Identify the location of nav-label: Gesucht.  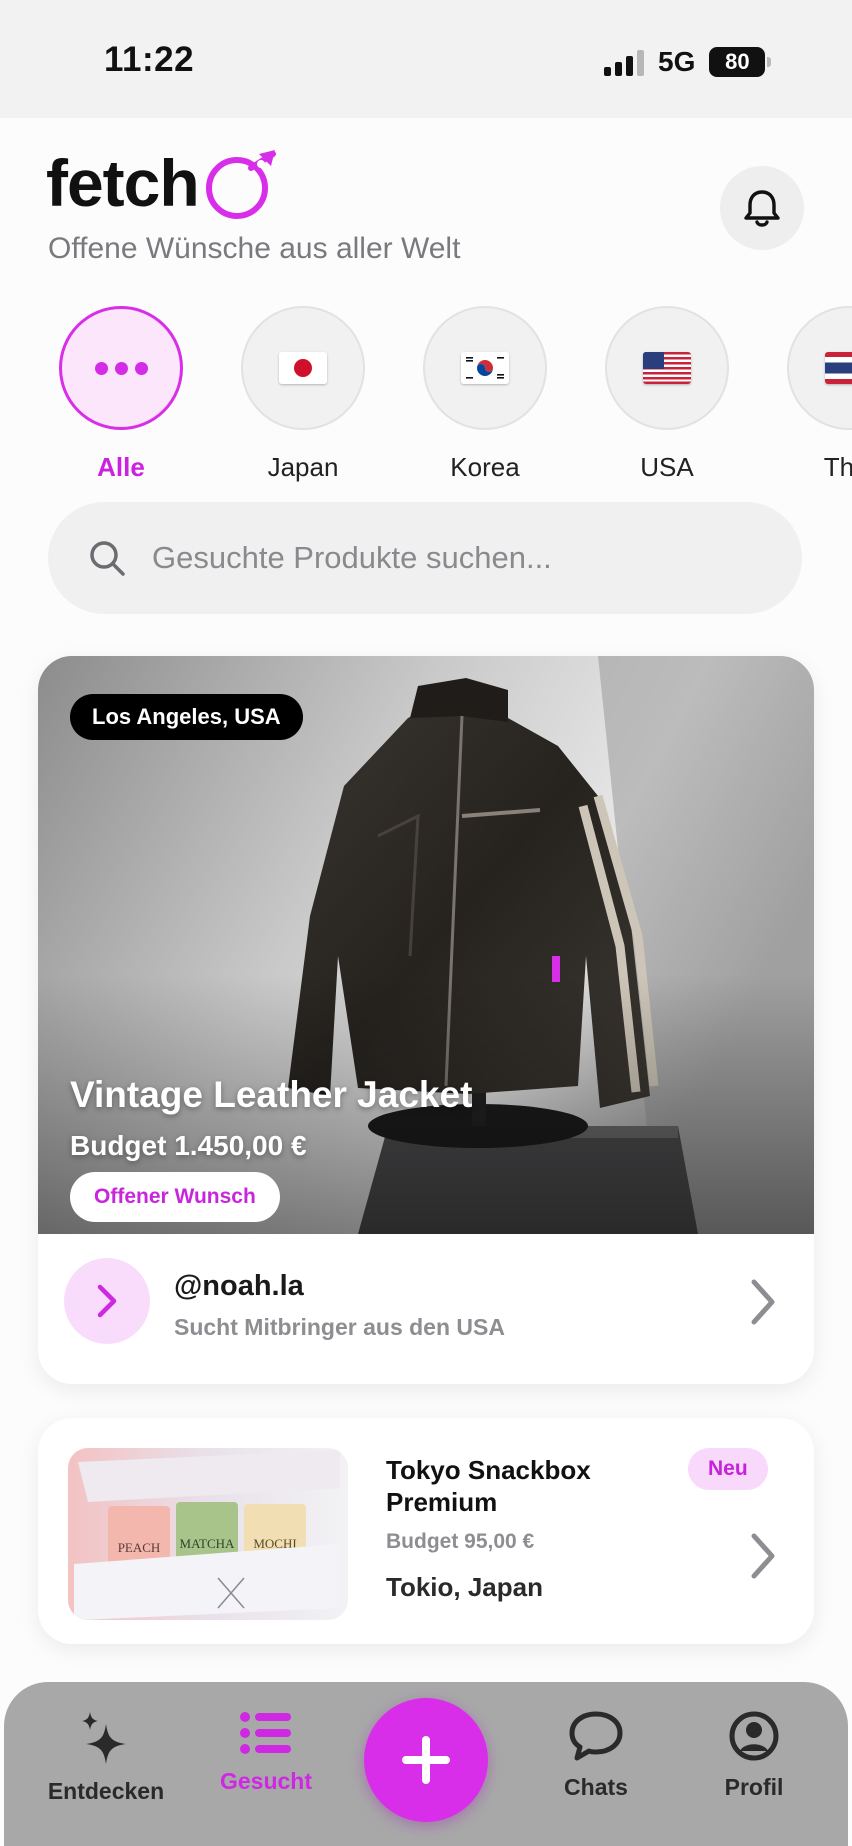
(266, 1781).